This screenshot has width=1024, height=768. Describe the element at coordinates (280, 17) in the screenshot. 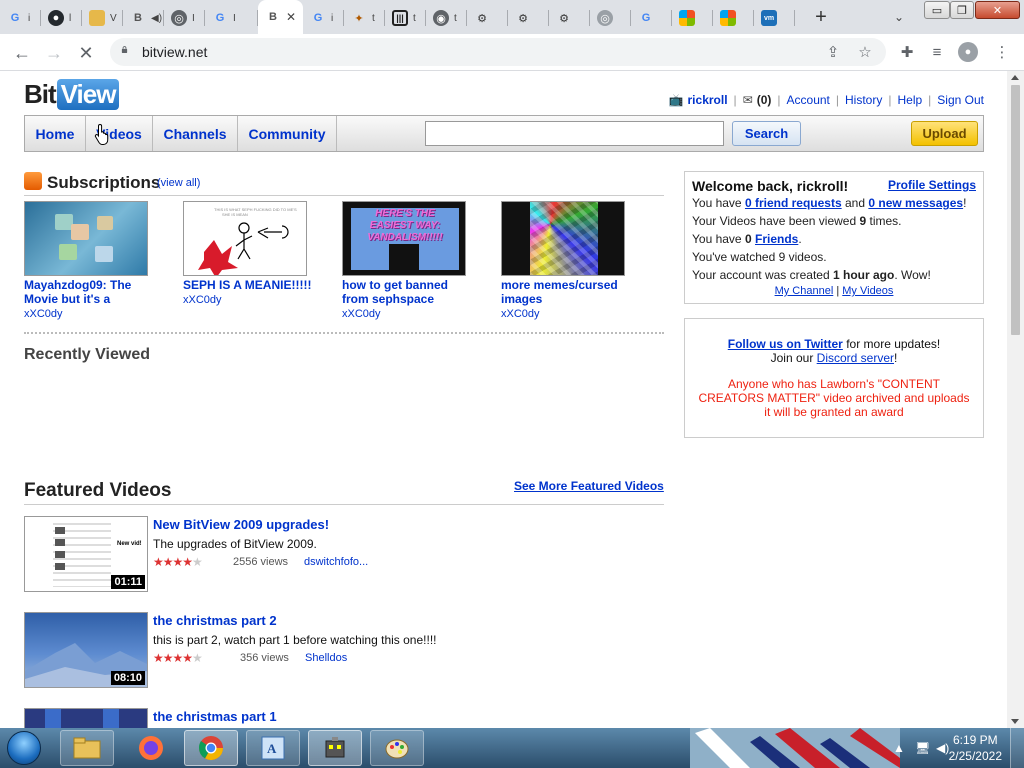

I see `browser-tab-active: B ✕` at that location.